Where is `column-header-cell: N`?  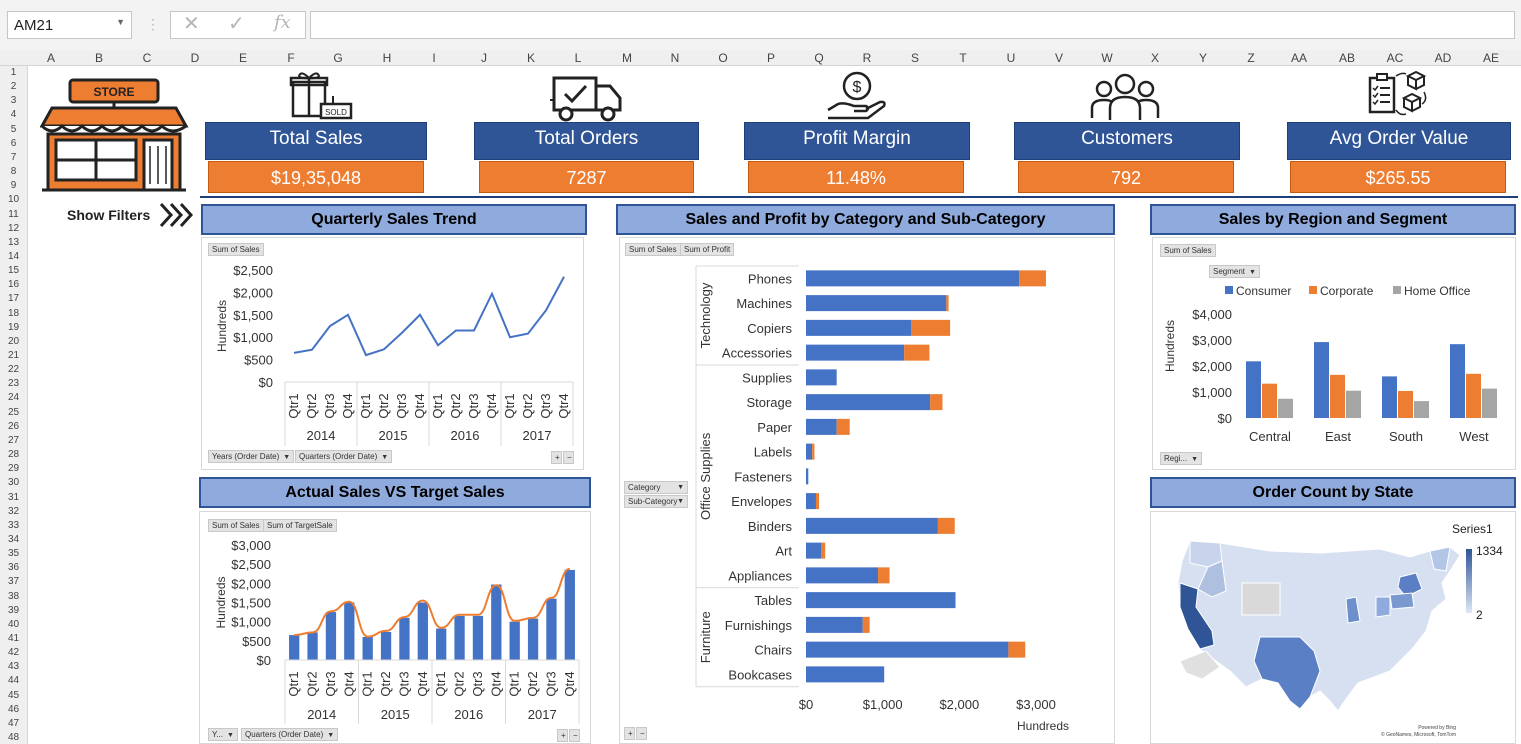
column-header-cell: N is located at coordinates (675, 58).